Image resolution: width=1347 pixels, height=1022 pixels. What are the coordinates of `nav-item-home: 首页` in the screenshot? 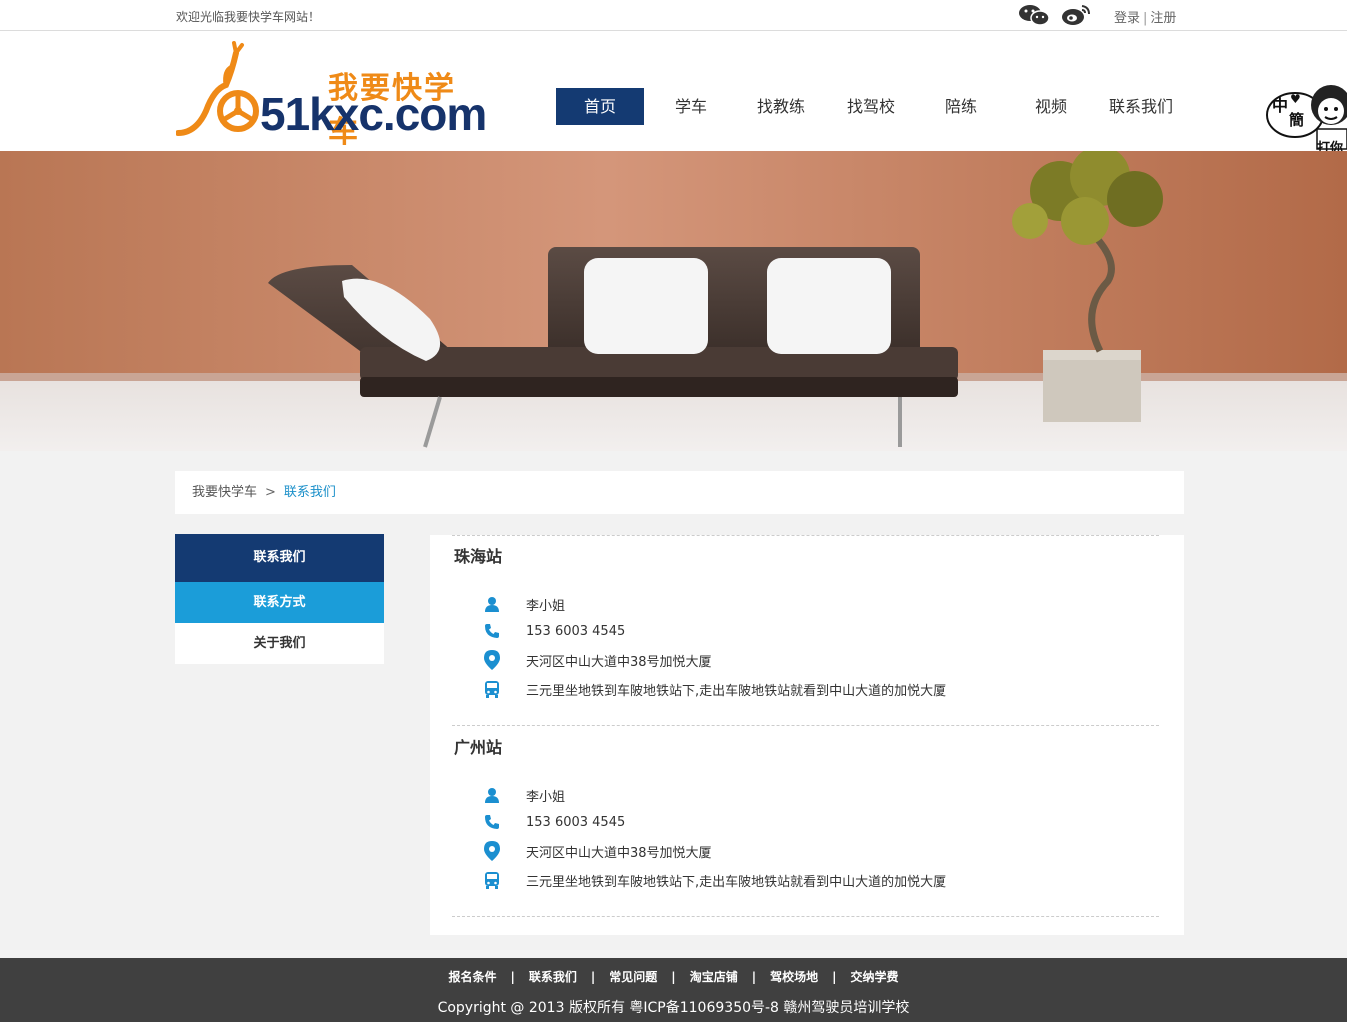 It's located at (600, 106).